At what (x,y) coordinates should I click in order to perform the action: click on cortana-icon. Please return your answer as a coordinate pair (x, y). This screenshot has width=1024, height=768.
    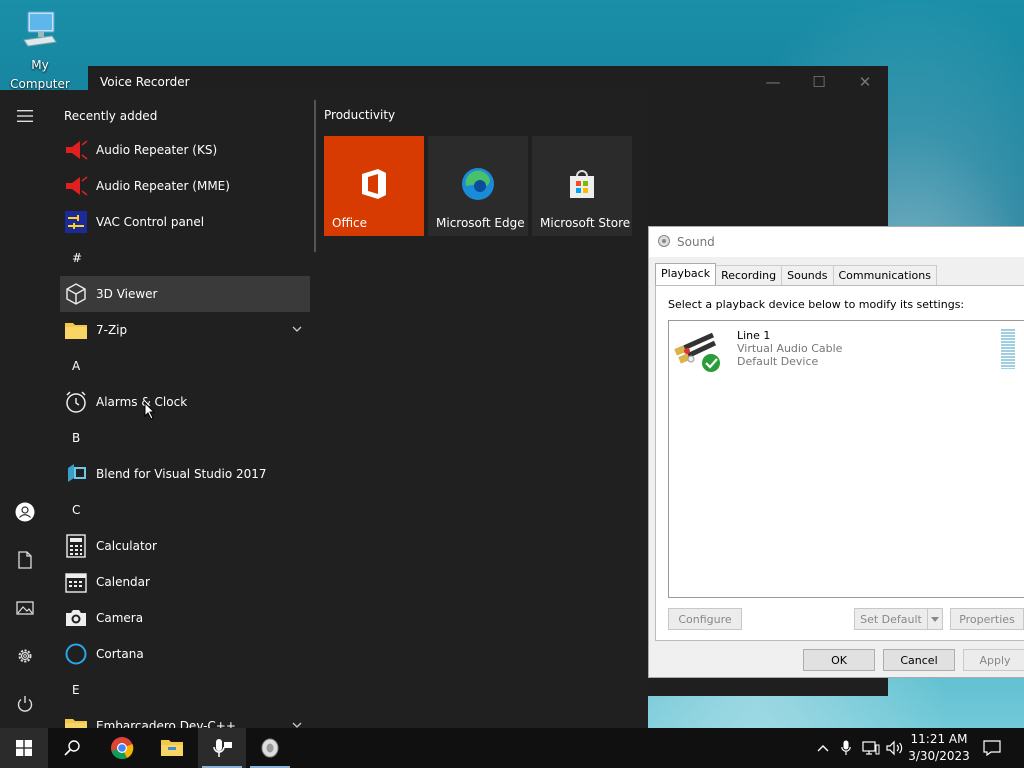
    Looking at the image, I should click on (76, 654).